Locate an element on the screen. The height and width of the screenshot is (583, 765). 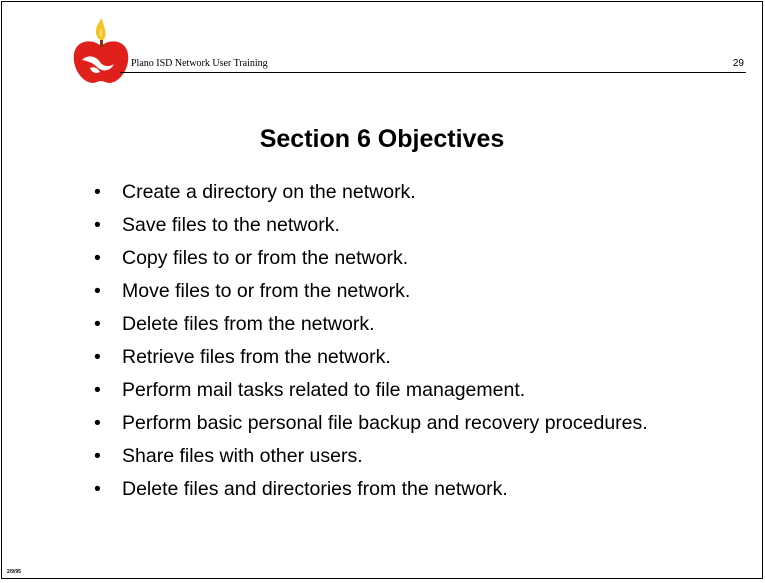
objective-item: • Move files to or from the network. is located at coordinates (404, 291).